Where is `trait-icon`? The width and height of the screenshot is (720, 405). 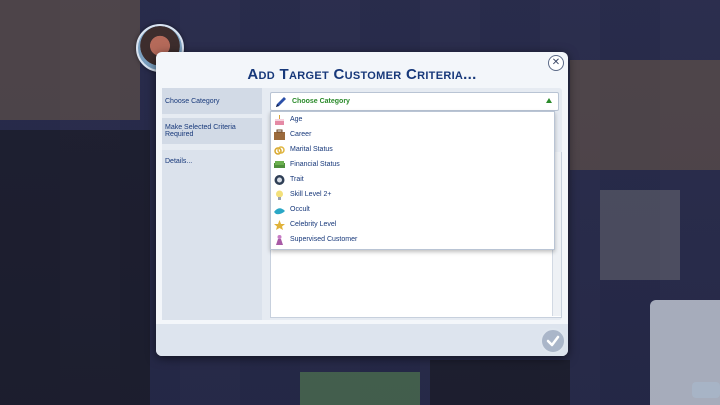 trait-icon is located at coordinates (279, 179).